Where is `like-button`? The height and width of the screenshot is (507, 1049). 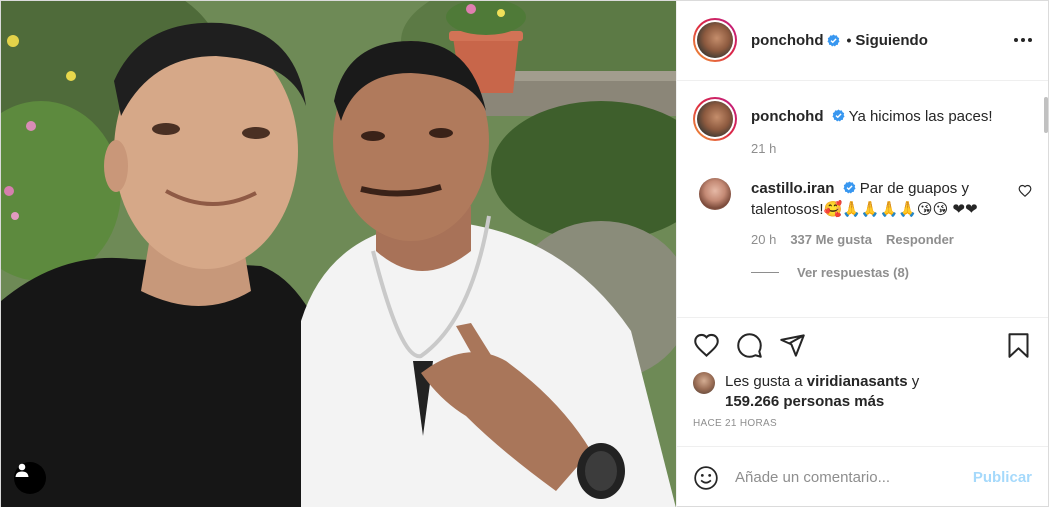 like-button is located at coordinates (706, 345).